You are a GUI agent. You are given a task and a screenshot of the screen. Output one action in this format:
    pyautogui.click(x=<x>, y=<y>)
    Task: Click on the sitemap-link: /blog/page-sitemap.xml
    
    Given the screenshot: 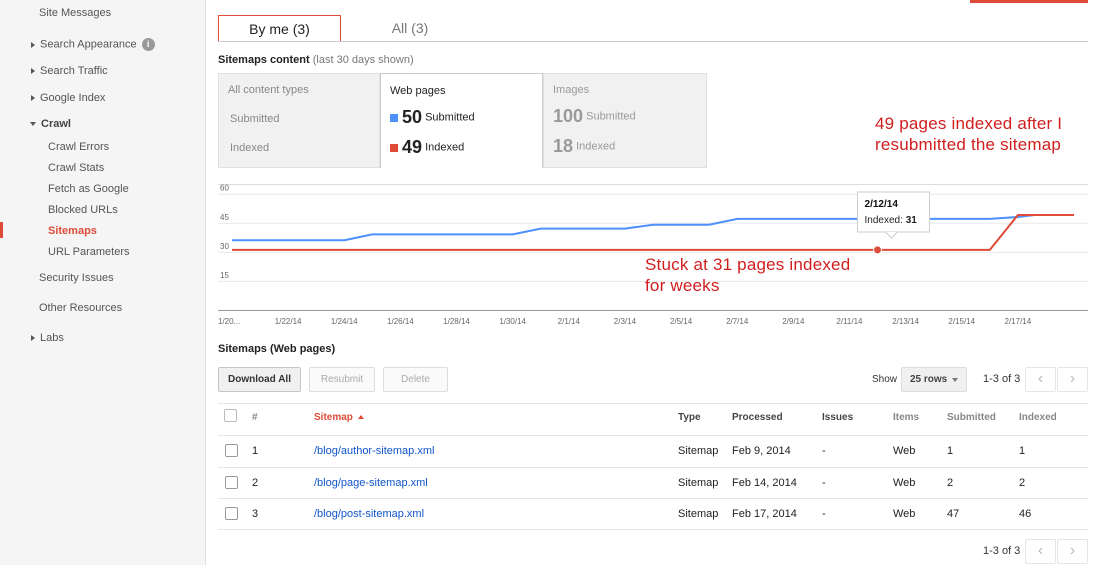 What is the action you would take?
    pyautogui.click(x=371, y=483)
    